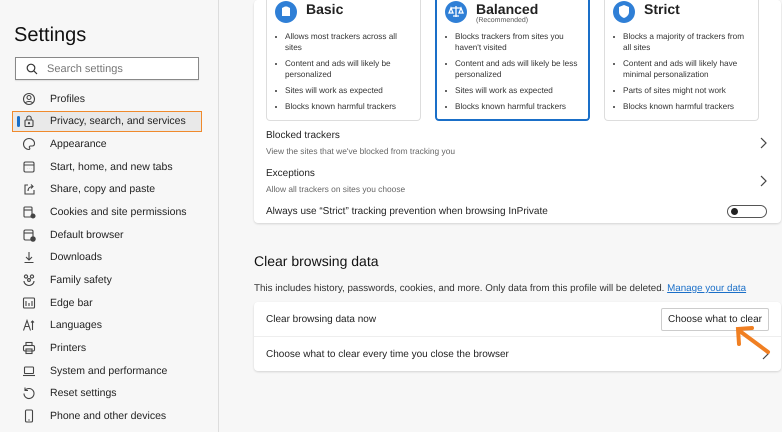  I want to click on sidebar-item: Family safety, so click(107, 280).